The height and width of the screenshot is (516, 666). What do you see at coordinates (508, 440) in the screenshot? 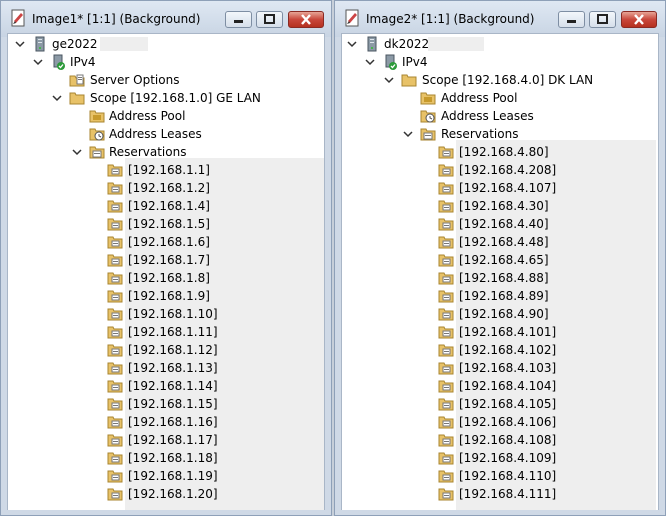
I see `reservation-label: [192.168.4.108]` at bounding box center [508, 440].